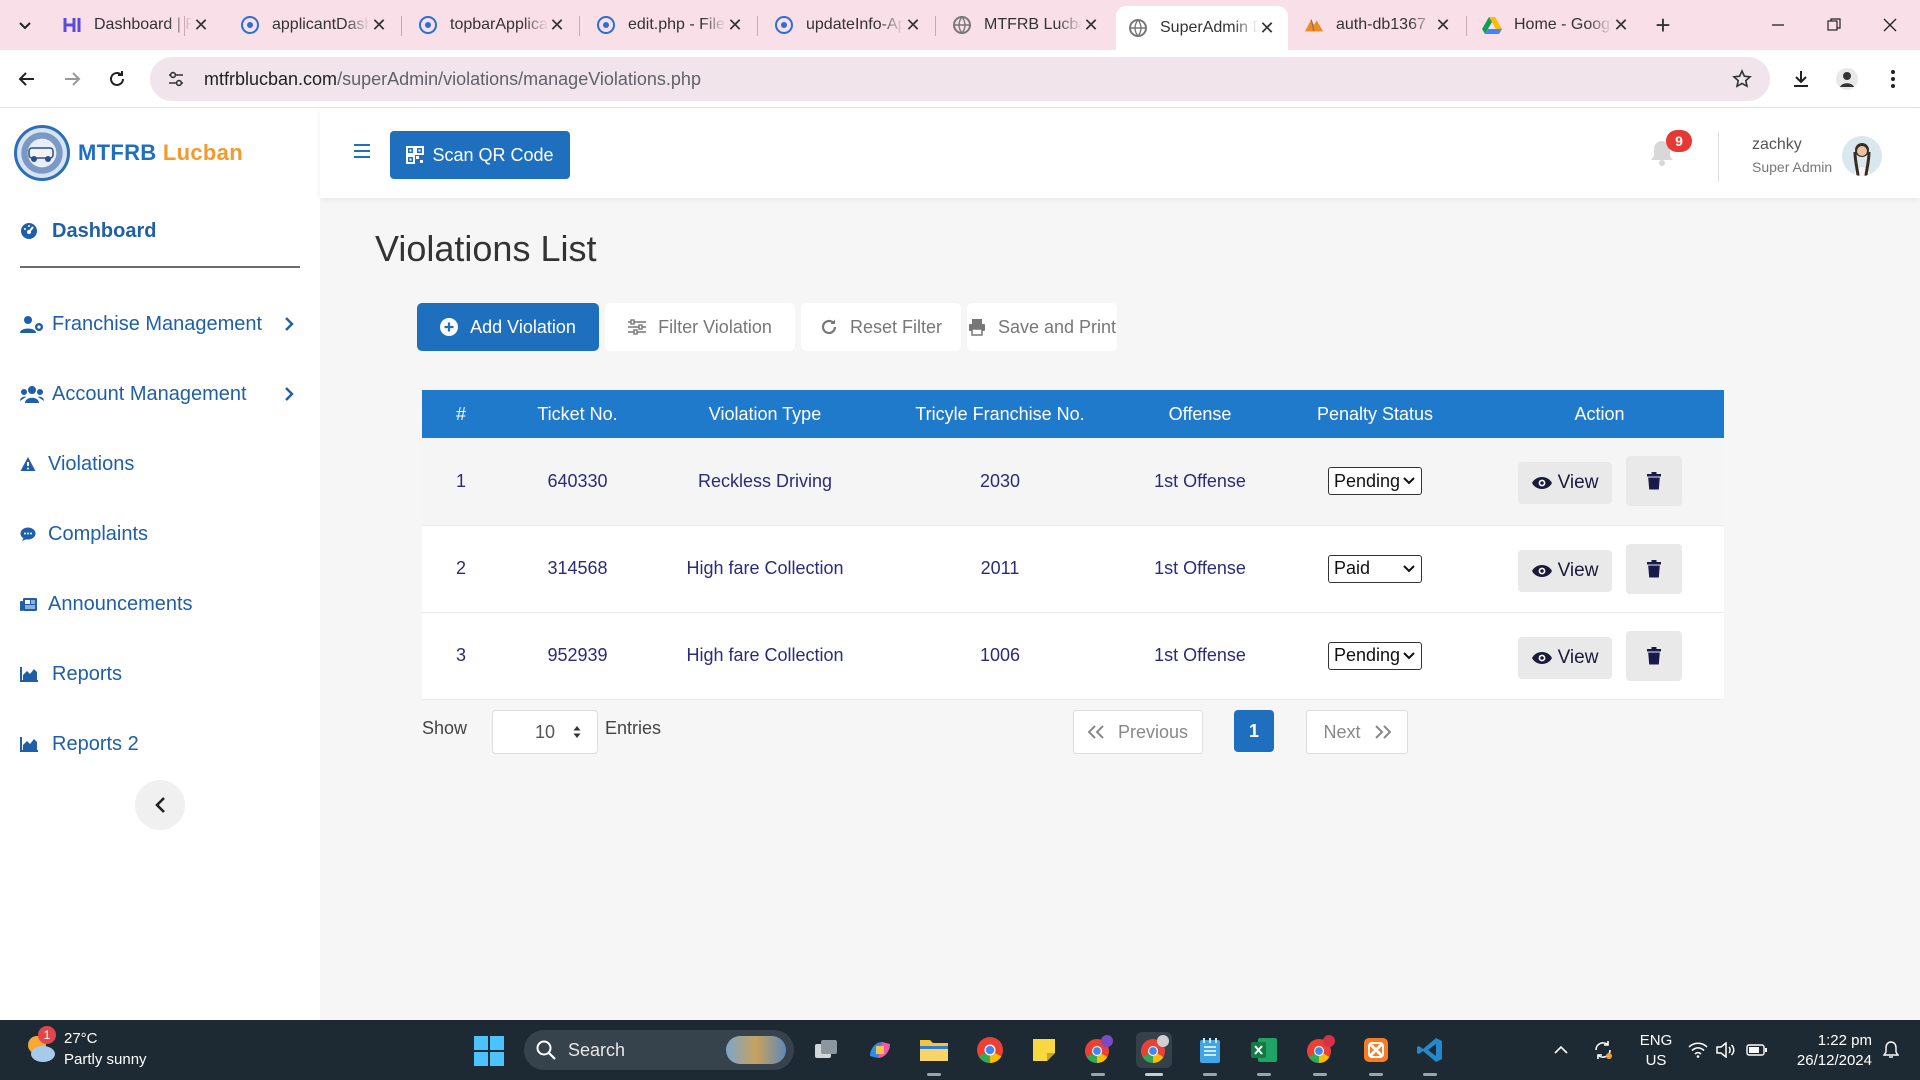 The image size is (1920, 1080). What do you see at coordinates (1044, 1050) in the screenshot?
I see `sticky-notes-icon` at bounding box center [1044, 1050].